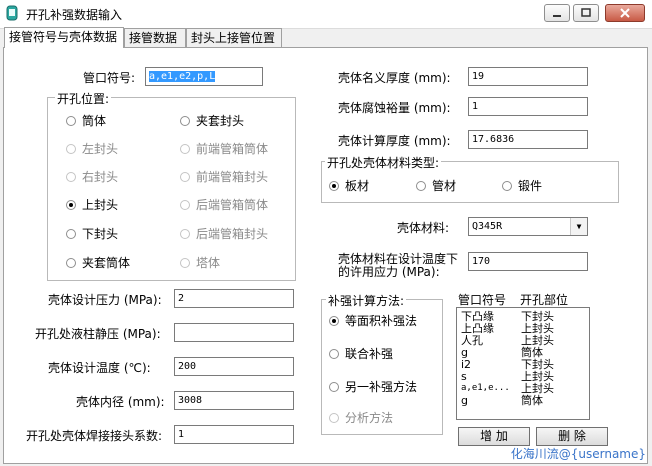  What do you see at coordinates (383, 162) in the screenshot?
I see `material-type-title: 开孔处壳体材料类型:` at bounding box center [383, 162].